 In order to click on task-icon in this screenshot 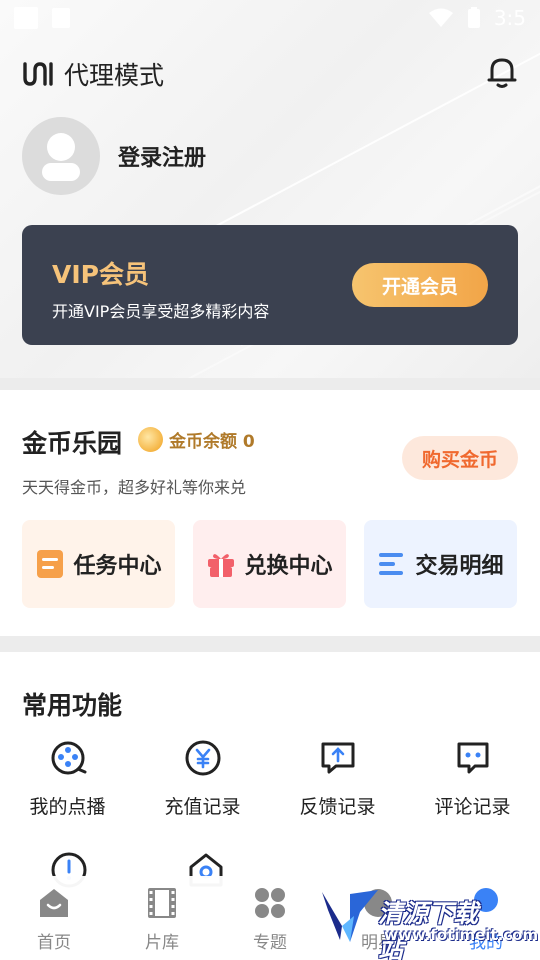, I will do `click(50, 564)`.